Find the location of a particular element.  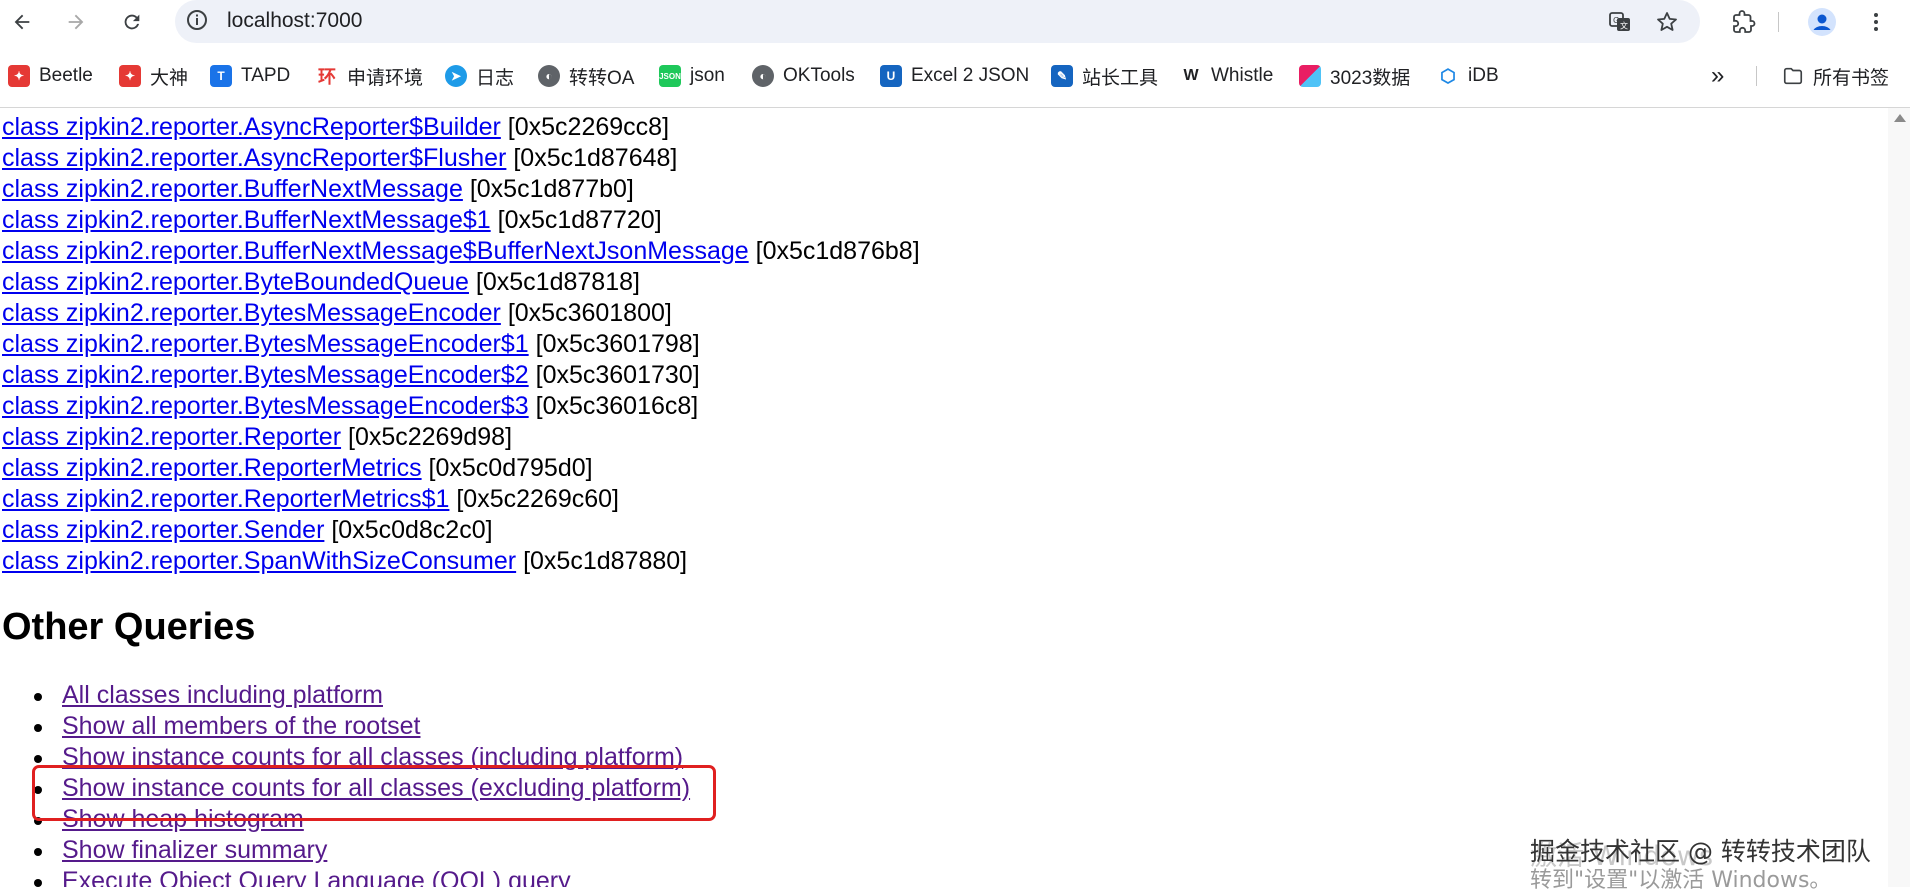

list-item: All classes including platform is located at coordinates (361, 695).